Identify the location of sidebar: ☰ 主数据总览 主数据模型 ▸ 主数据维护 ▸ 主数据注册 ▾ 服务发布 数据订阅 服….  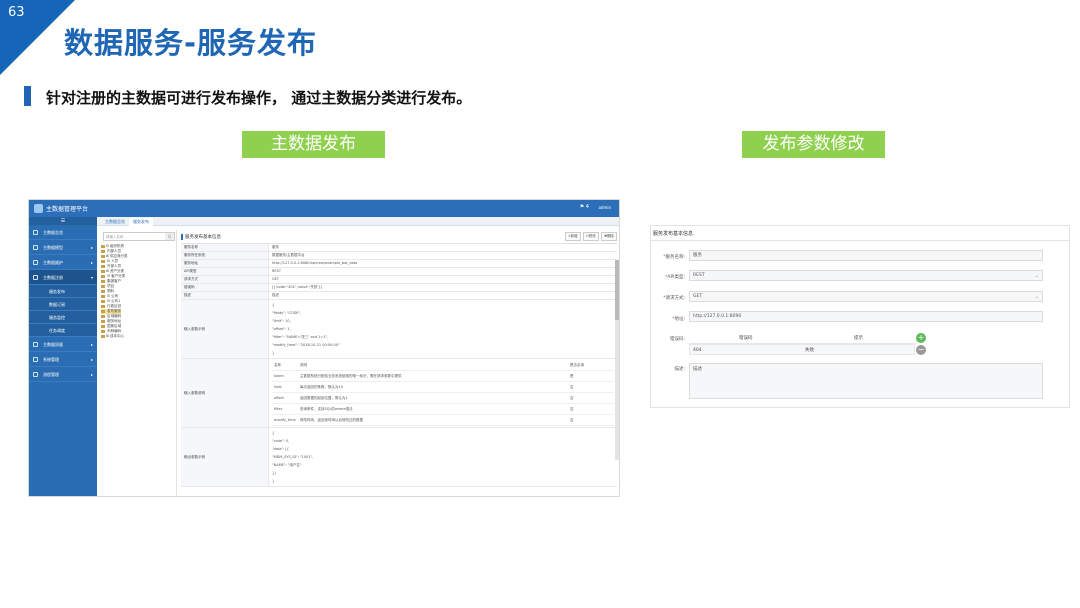
(63, 356).